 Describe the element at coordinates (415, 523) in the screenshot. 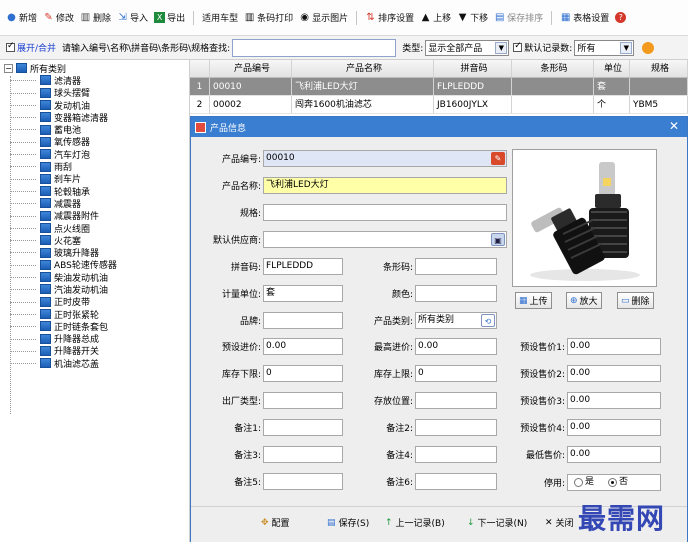

I see `prev-record-button: ↑ 上一记录(B)` at that location.